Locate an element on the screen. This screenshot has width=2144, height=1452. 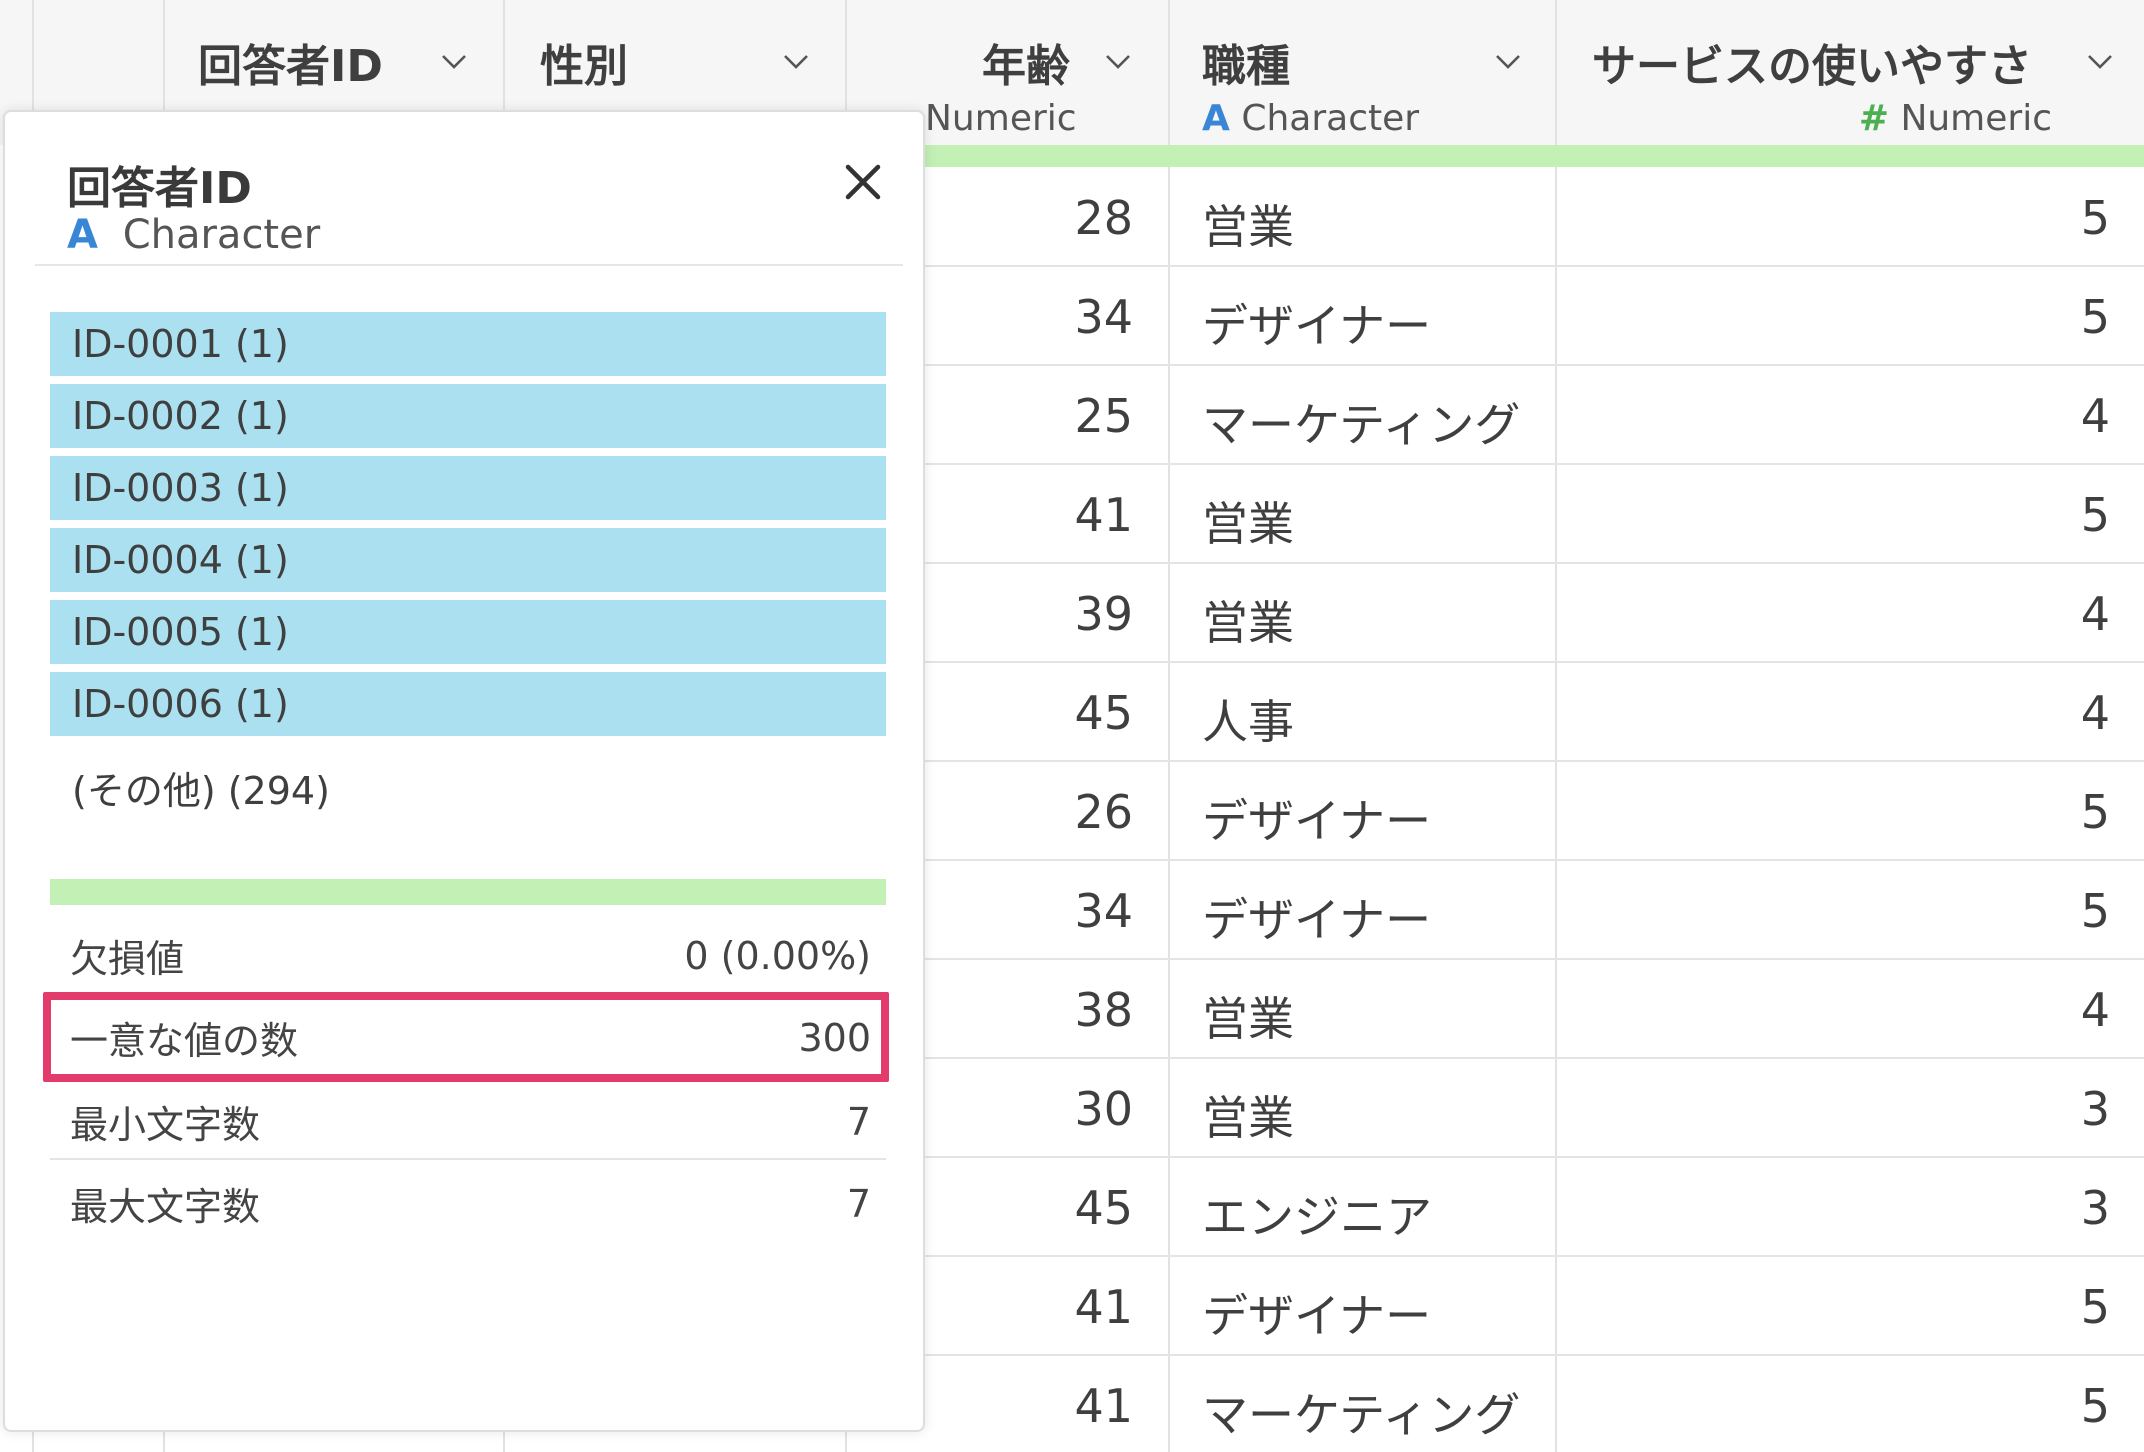
panel-type-label: Character is located at coordinates (221, 235).